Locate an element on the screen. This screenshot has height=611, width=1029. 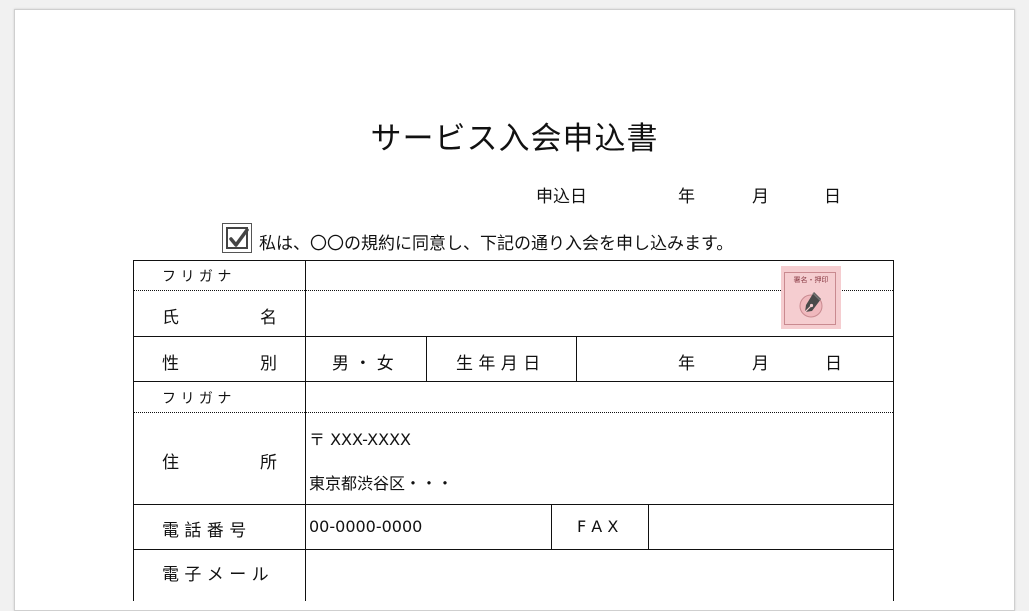
phone-value: 00-0000-0000 is located at coordinates (365, 526).